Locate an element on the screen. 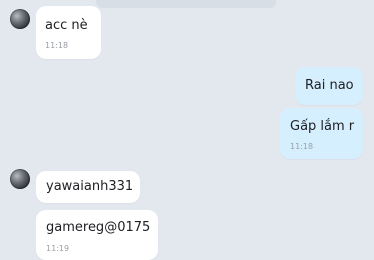 This screenshot has height=260, width=374. incoming-message-bubble: yawaianh331 is located at coordinates (88, 187).